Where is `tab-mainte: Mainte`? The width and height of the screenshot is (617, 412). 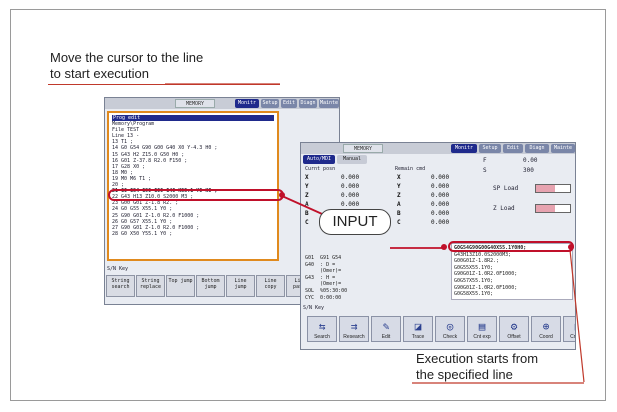 tab-mainte: Mainte is located at coordinates (329, 103).